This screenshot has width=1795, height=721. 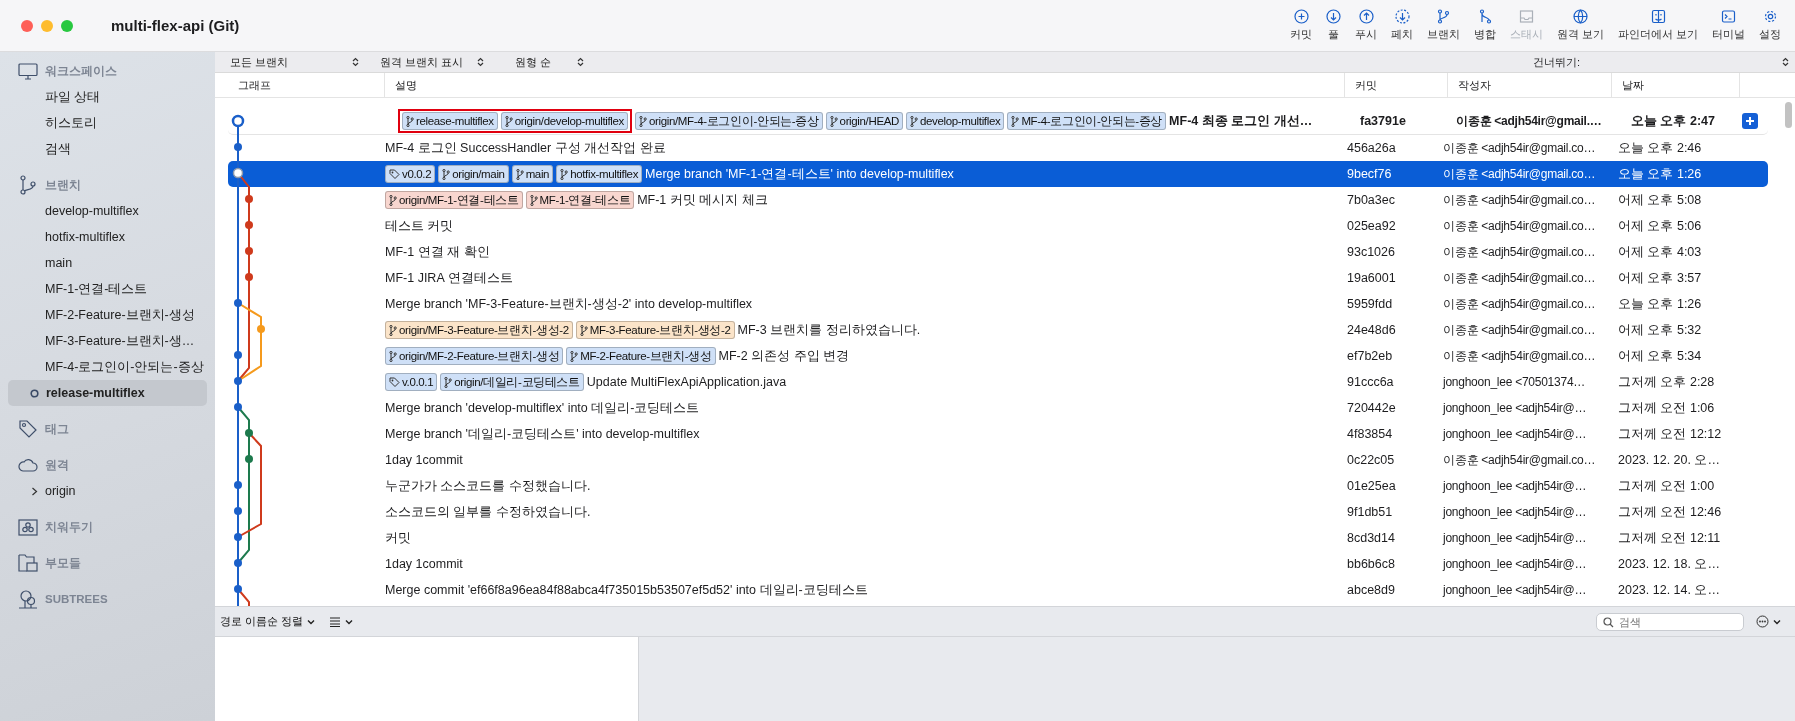 I want to click on sidebar-item: 히스토리, so click(x=107, y=123).